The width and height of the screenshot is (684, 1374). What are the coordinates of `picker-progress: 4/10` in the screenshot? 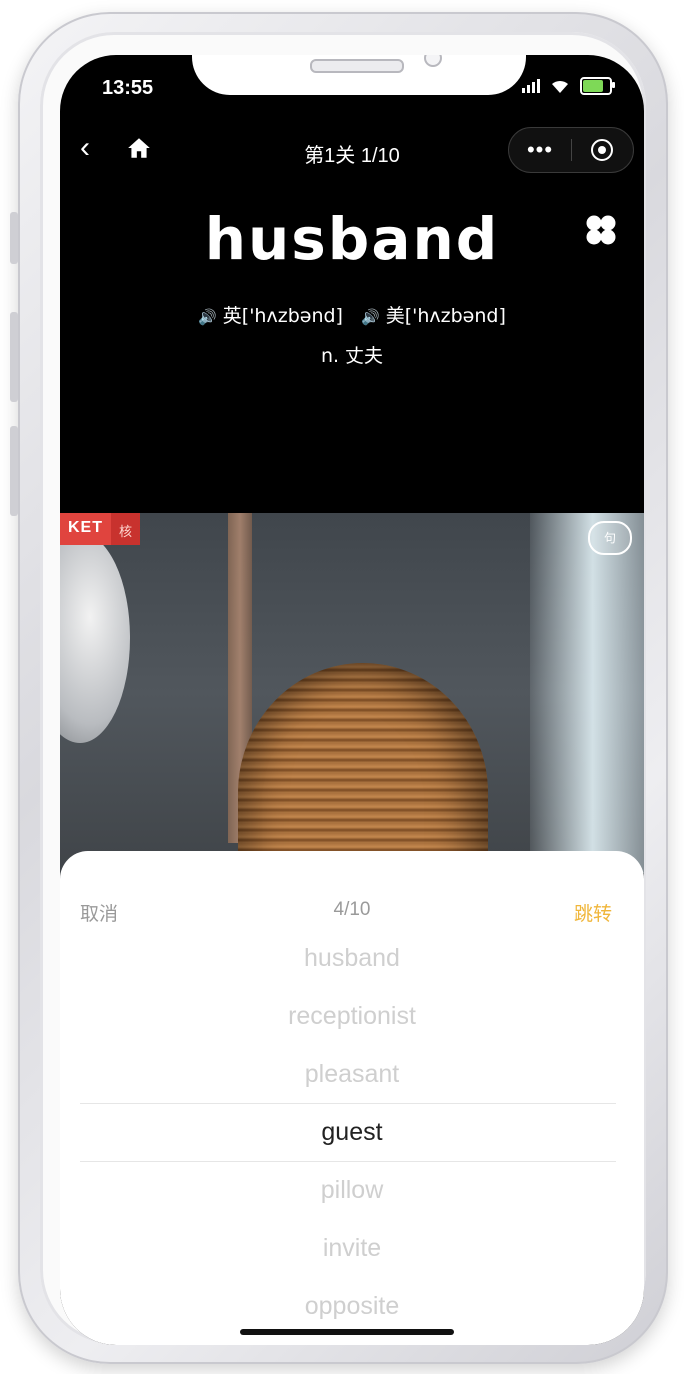 It's located at (352, 909).